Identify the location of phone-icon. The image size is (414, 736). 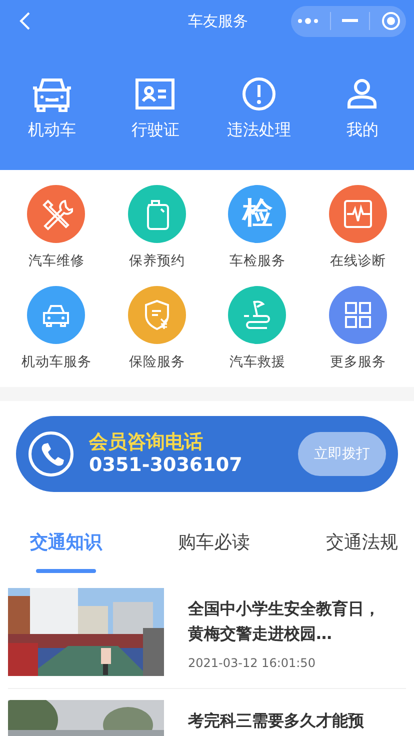
(51, 454).